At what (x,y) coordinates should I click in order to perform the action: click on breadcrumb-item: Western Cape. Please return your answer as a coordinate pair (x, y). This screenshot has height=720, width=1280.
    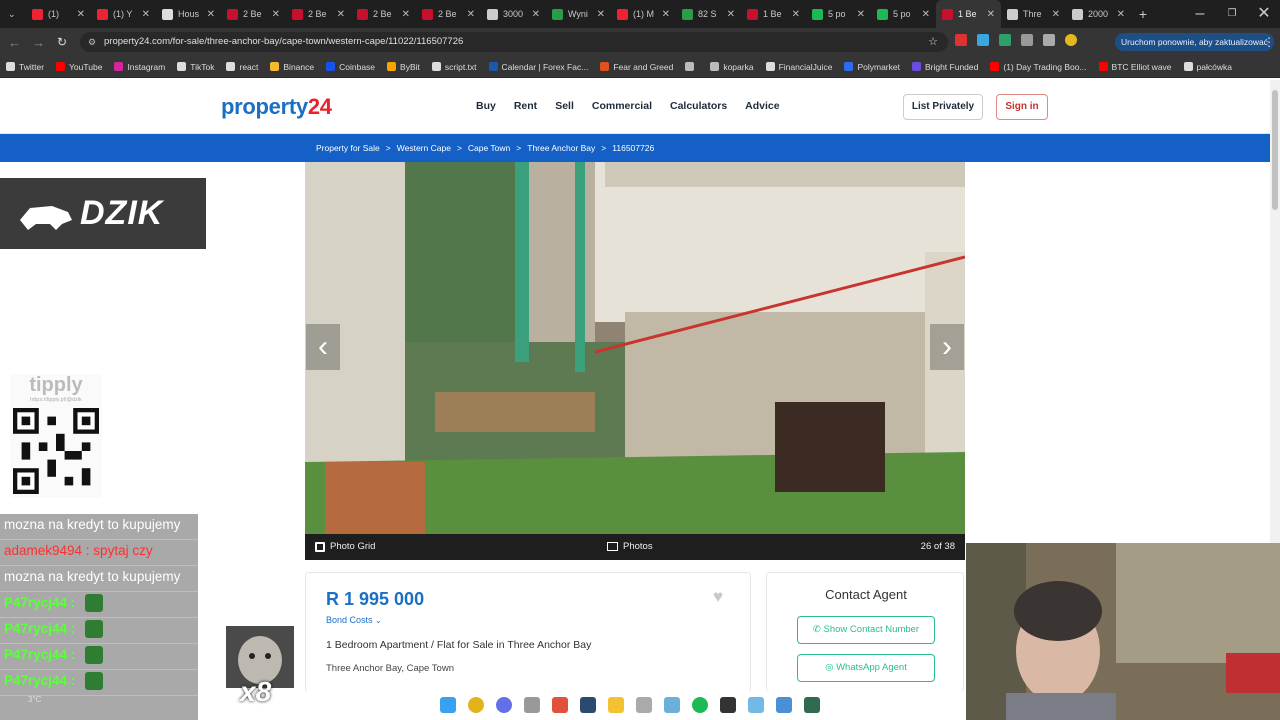
    Looking at the image, I should click on (424, 148).